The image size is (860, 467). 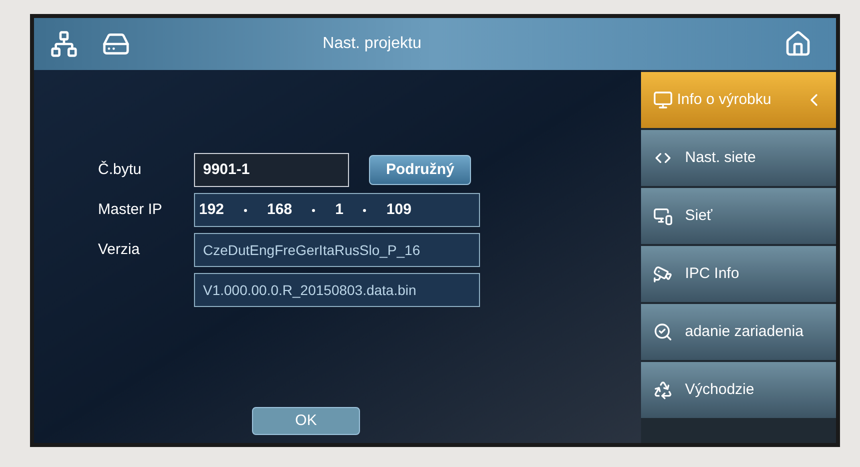 What do you see at coordinates (130, 210) in the screenshot?
I see `field-label: Master IP` at bounding box center [130, 210].